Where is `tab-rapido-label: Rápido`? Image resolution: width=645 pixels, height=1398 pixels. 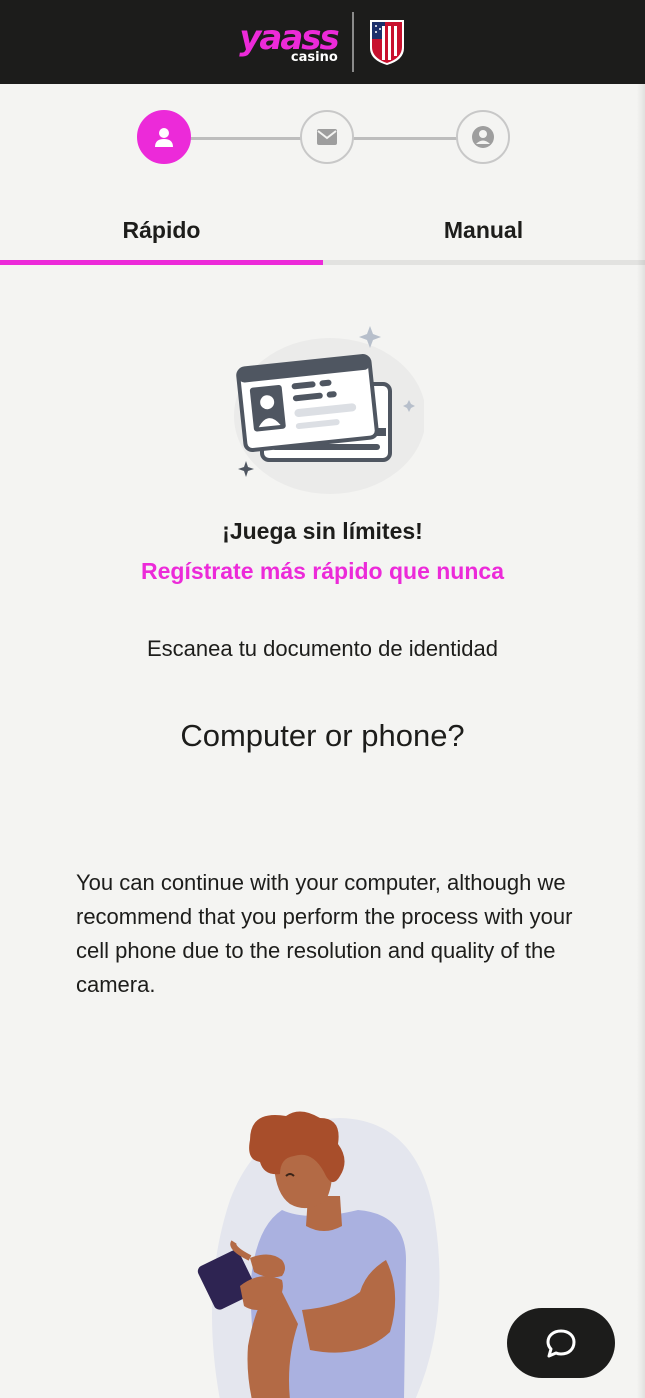
tab-rapido-label: Rápido is located at coordinates (161, 229).